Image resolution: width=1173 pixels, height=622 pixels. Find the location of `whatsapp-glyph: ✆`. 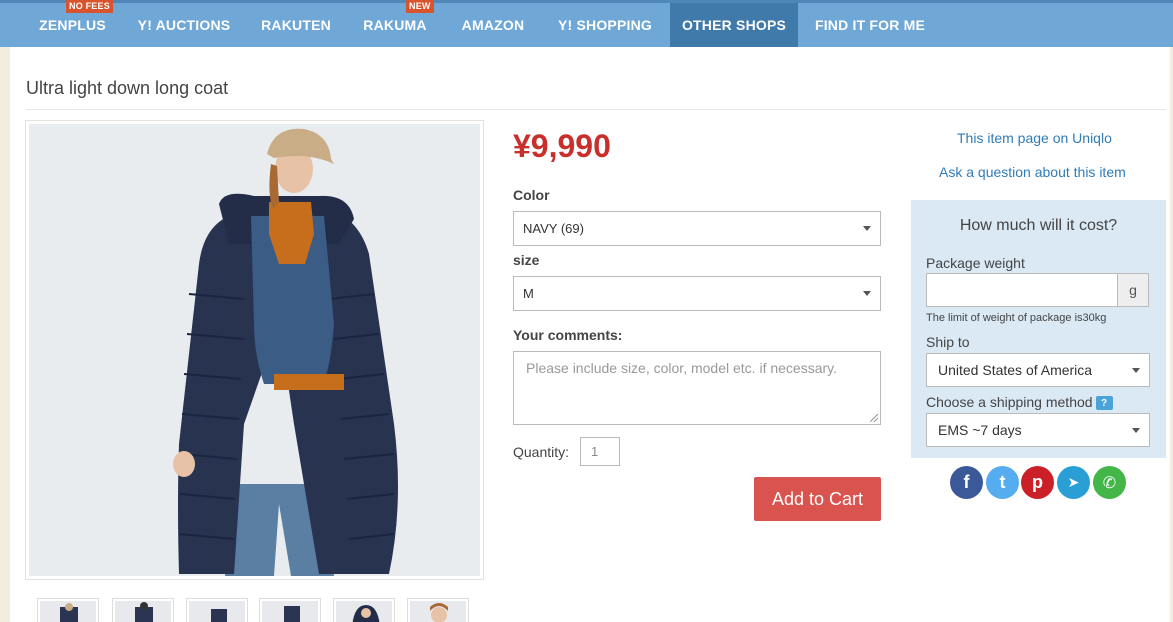

whatsapp-glyph: ✆ is located at coordinates (1109, 483).